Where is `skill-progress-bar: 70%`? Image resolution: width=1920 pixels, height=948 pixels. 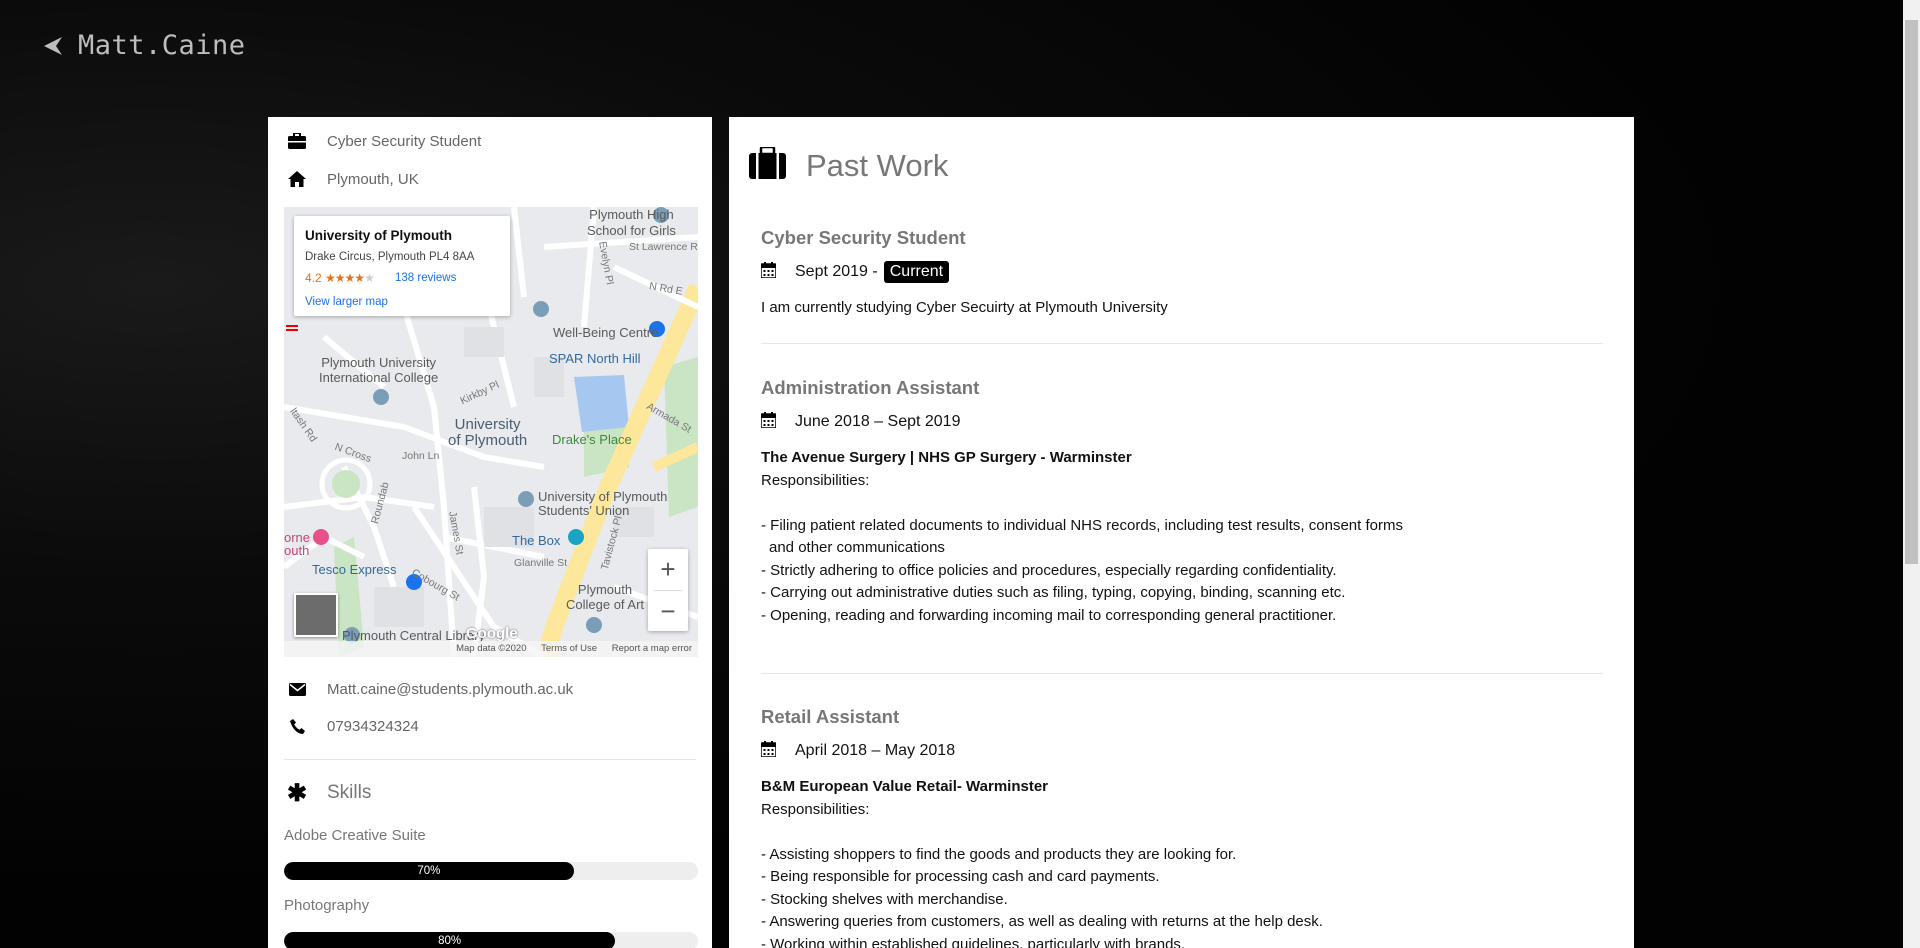 skill-progress-bar: 70% is located at coordinates (491, 871).